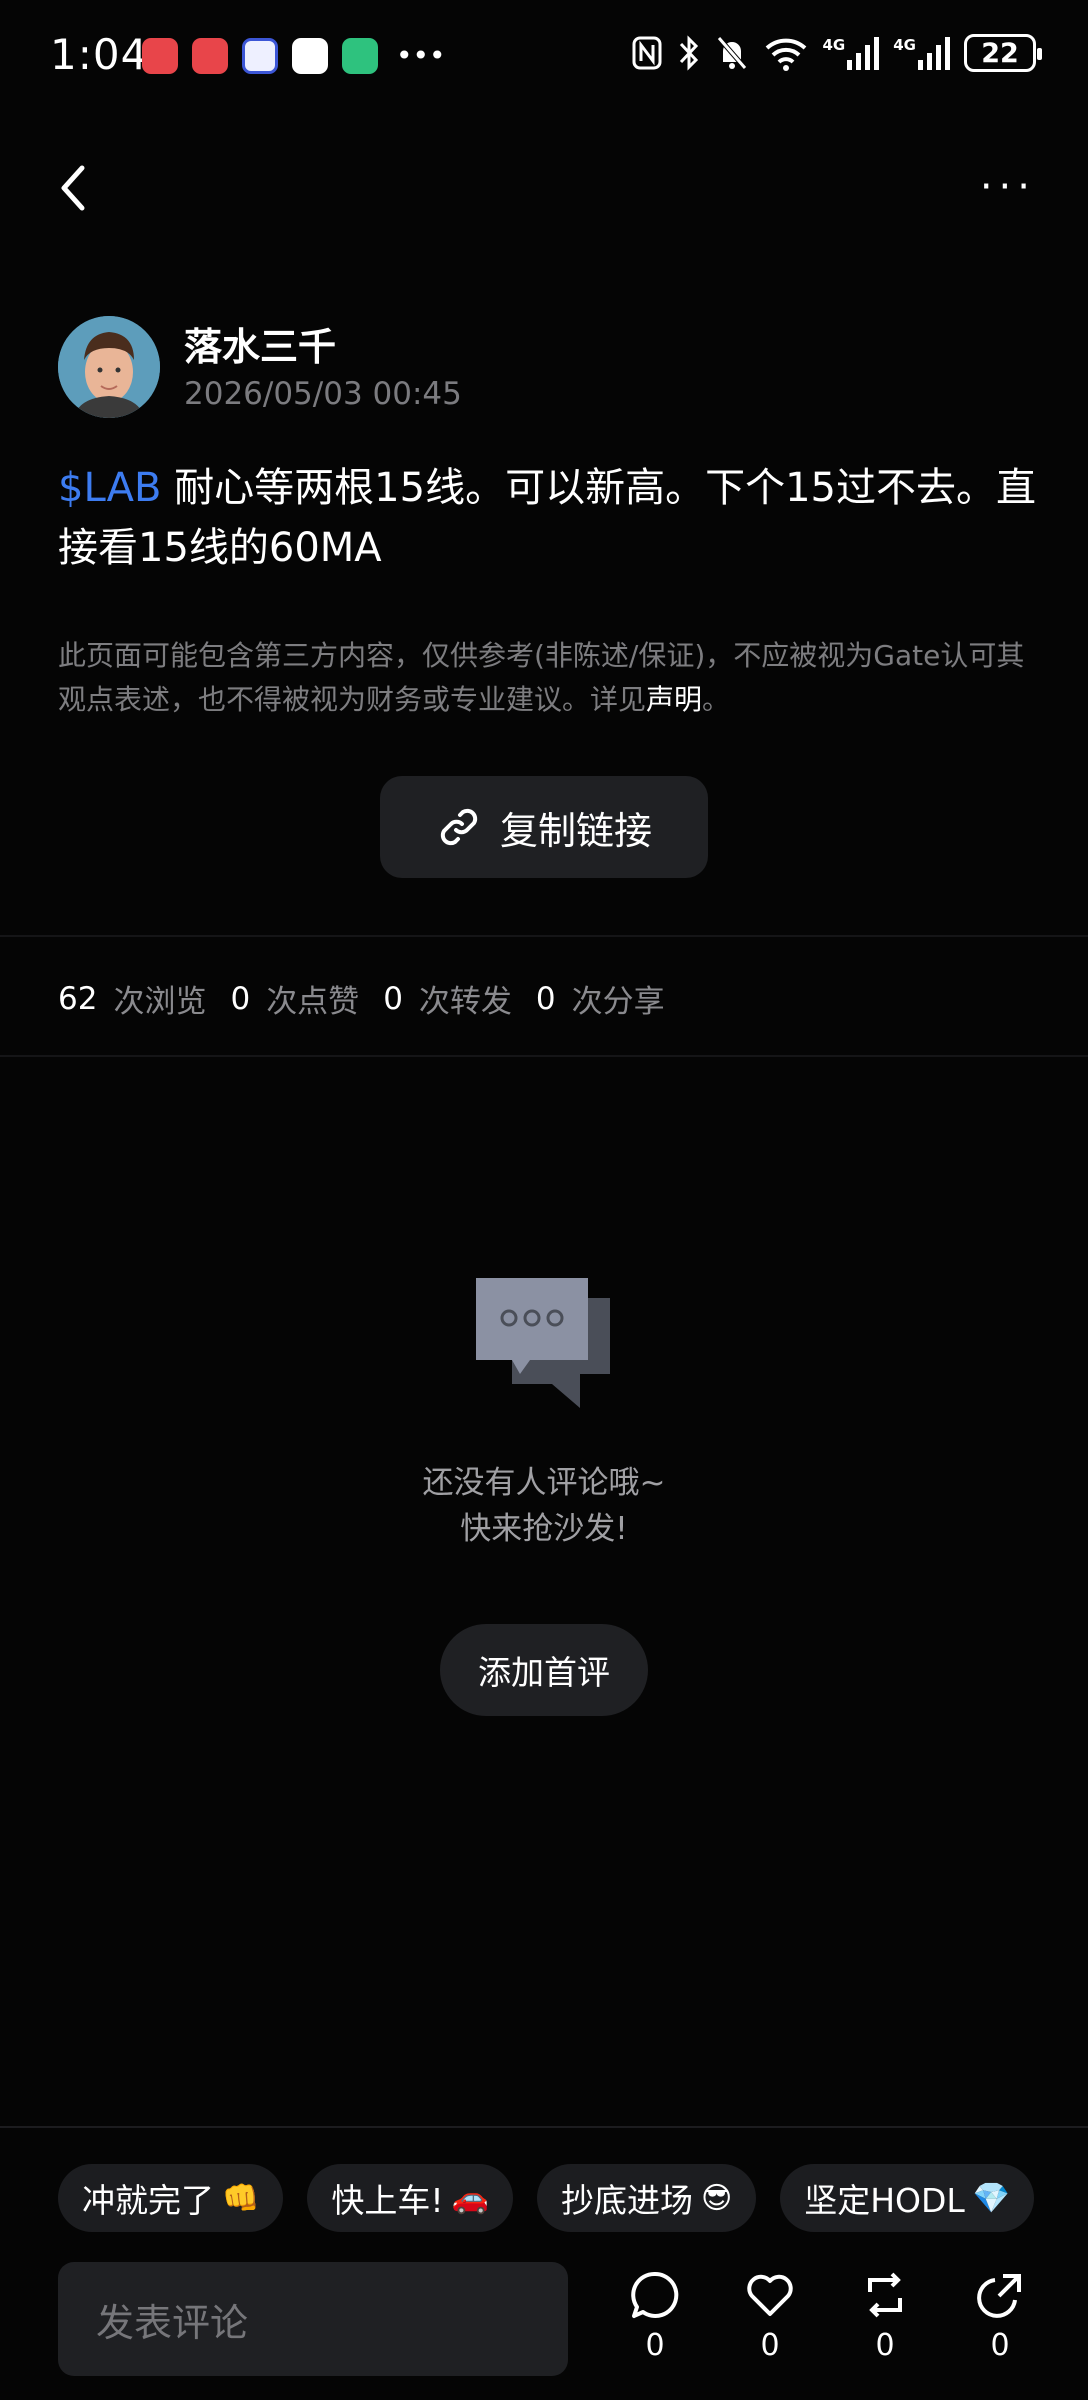 Image resolution: width=1088 pixels, height=2400 pixels. Describe the element at coordinates (544, 1483) in the screenshot. I see `empty-line-1: 还没有人评论哦~` at that location.